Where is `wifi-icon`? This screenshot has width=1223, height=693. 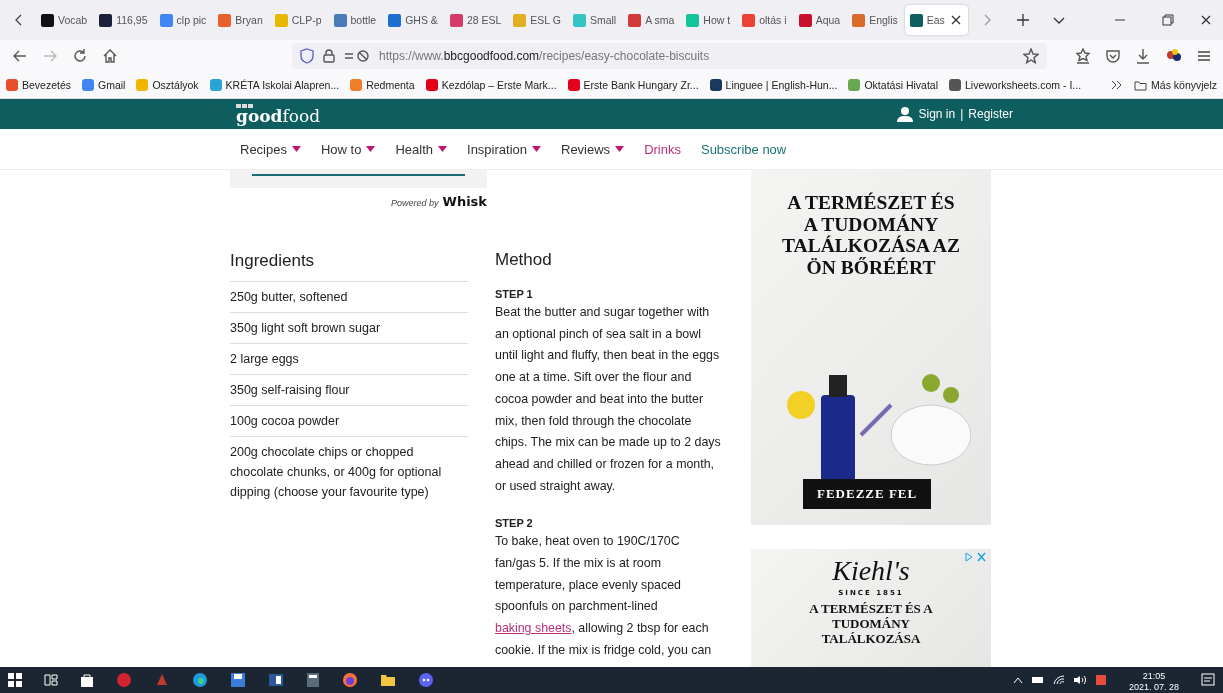
wifi-icon is located at coordinates (1058, 680).